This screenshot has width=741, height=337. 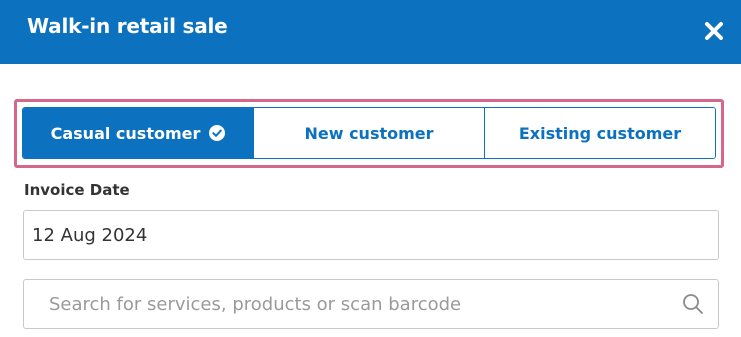 I want to click on close-button, so click(x=714, y=31).